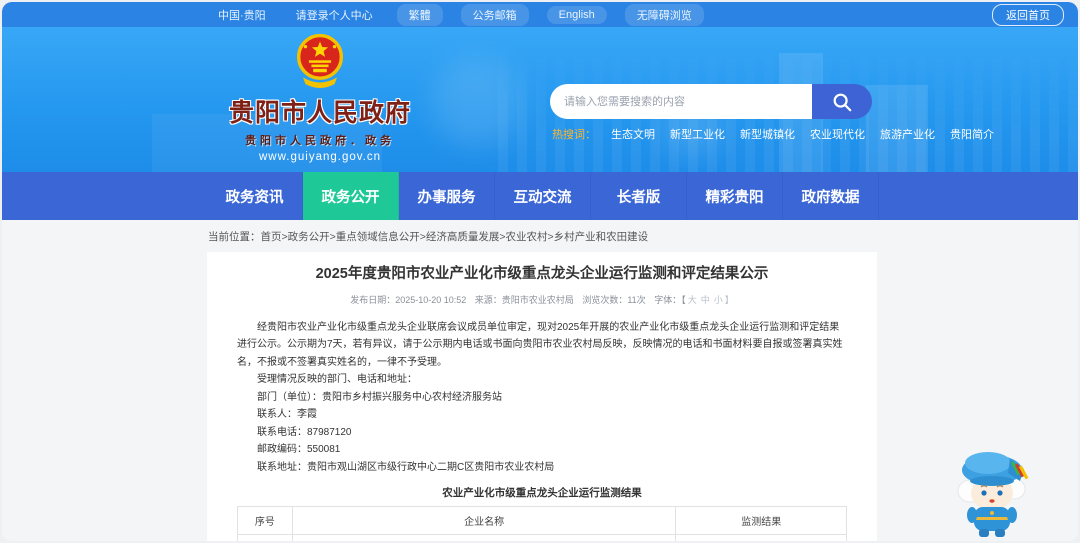  I want to click on col-header-result: 监测结果, so click(761, 521).